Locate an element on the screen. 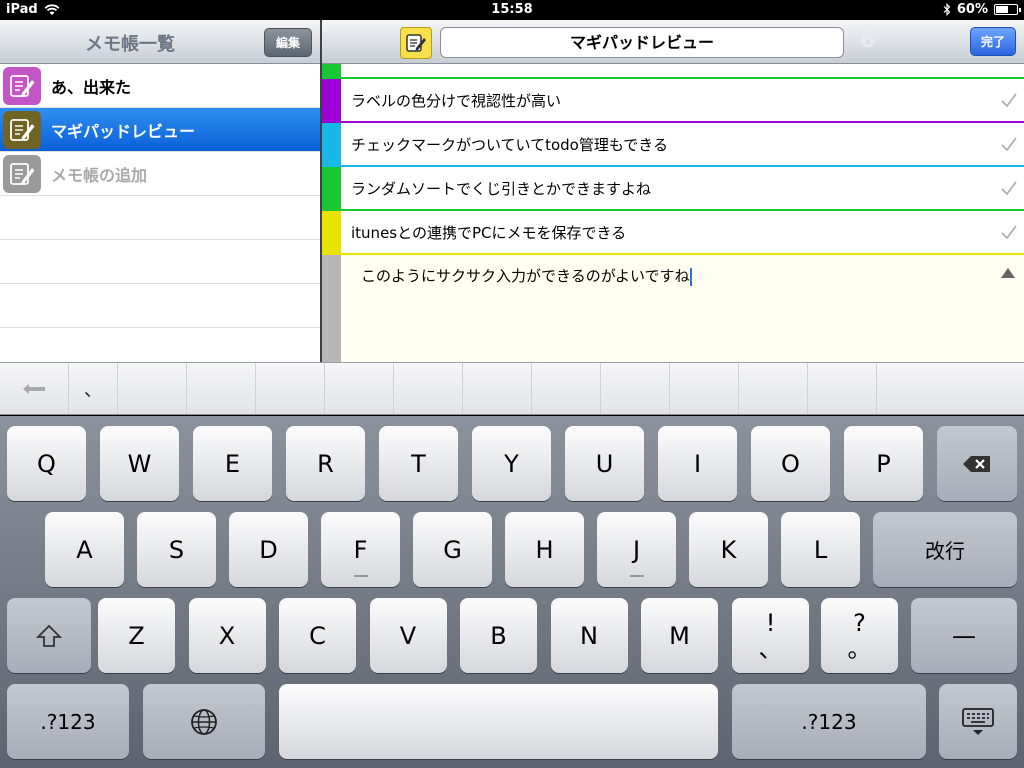 This screenshot has width=1024, height=768. exclamation-key: !、 is located at coordinates (770, 635).